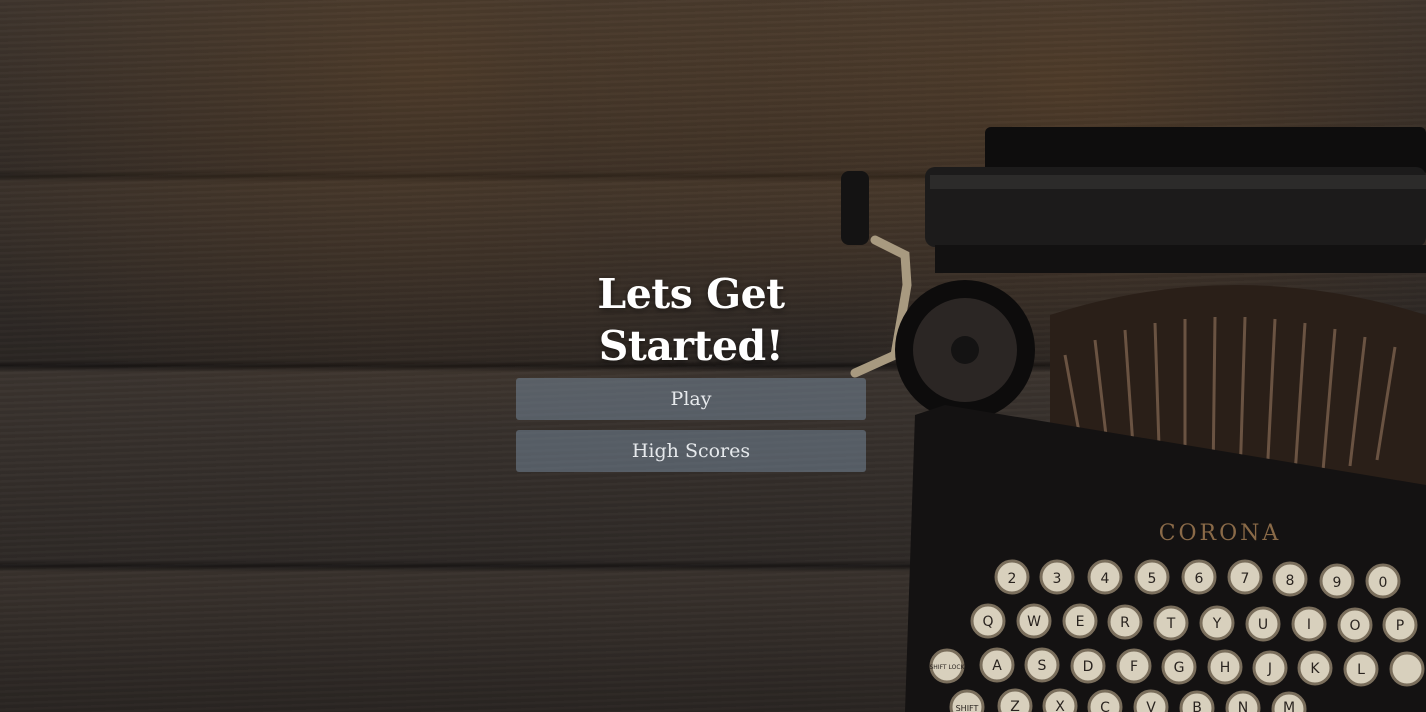 The width and height of the screenshot is (1426, 712). I want to click on svg-text: F, so click(1134, 667).